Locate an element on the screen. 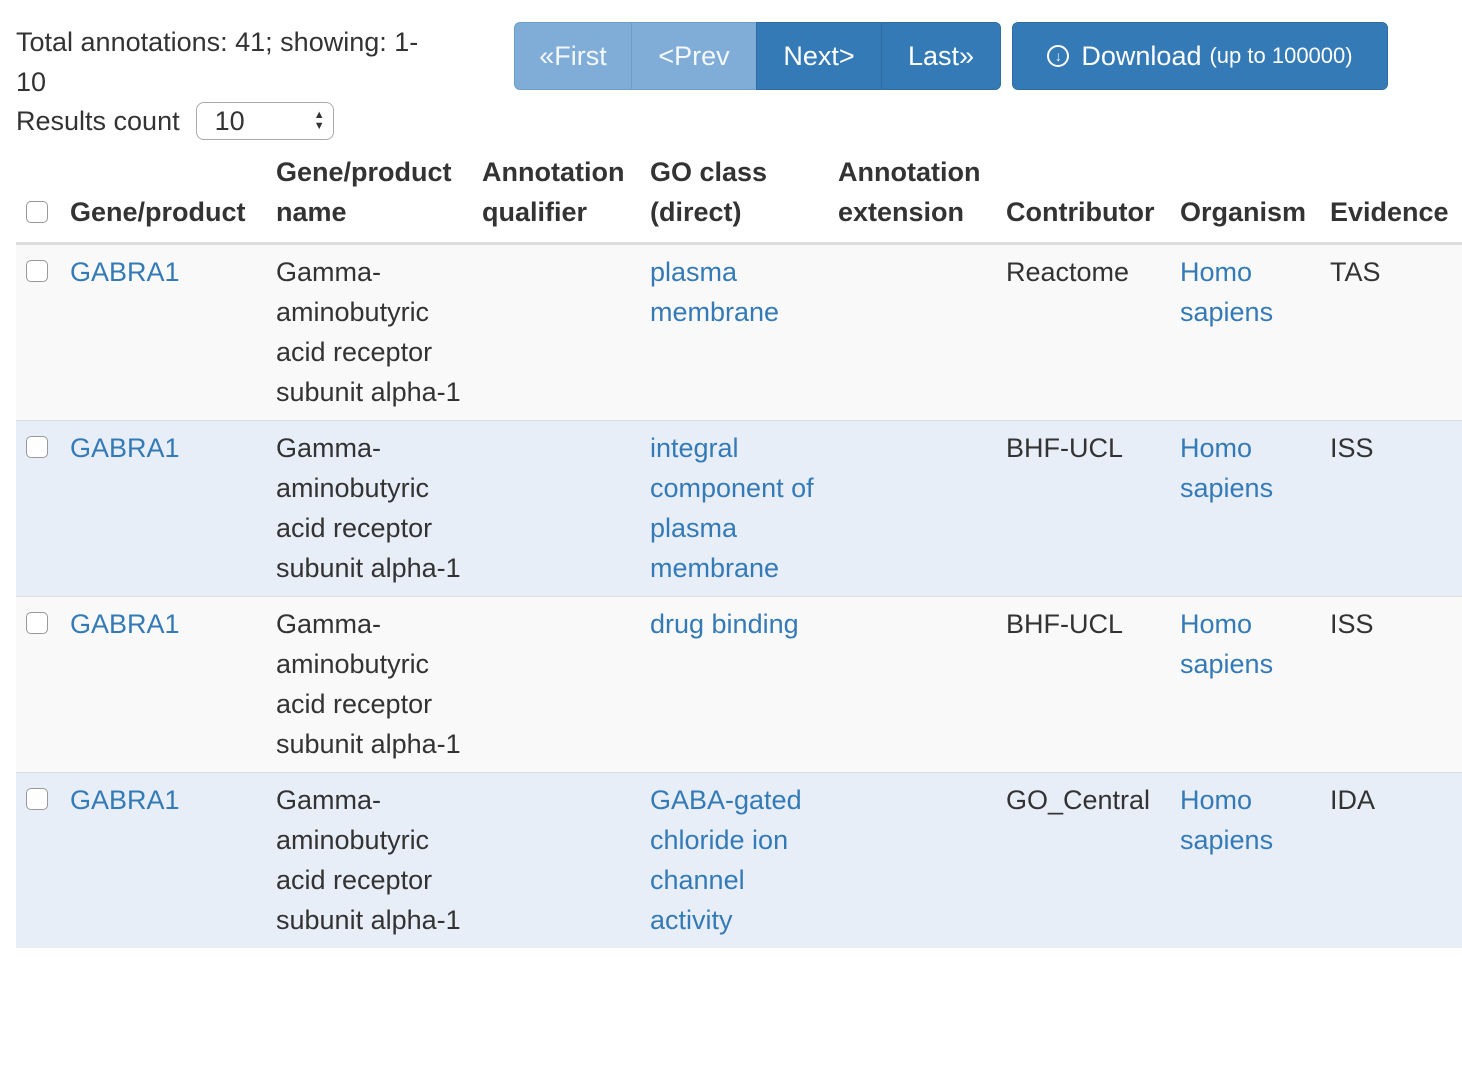 The image size is (1462, 1088). download-circle-icon: ↓ is located at coordinates (1058, 56).